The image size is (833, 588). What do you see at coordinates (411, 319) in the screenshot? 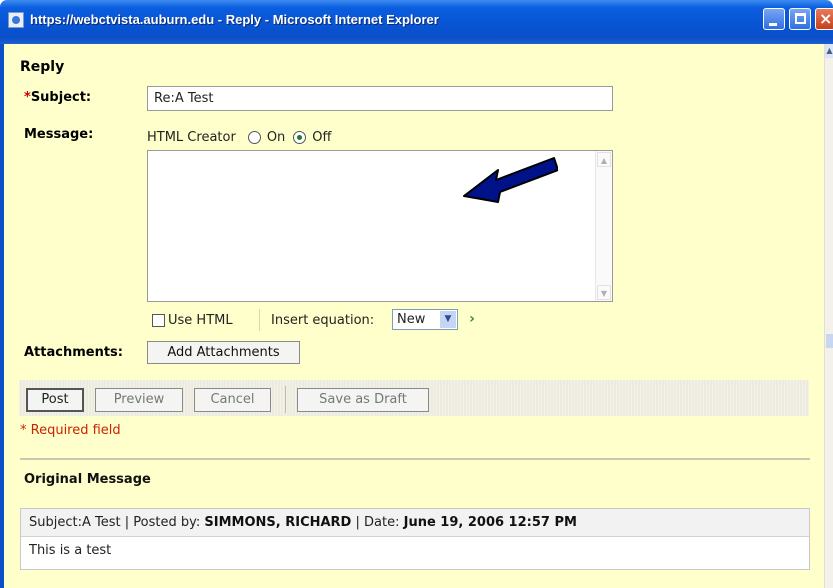
I see `equation-select-value: New` at bounding box center [411, 319].